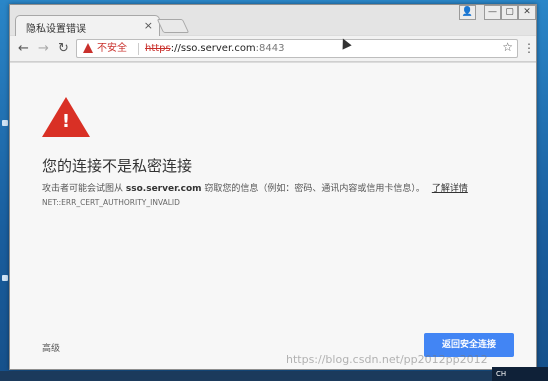 This screenshot has height=381, width=548. What do you see at coordinates (111, 202) in the screenshot?
I see `error-code: NET::ERR_CERT_AUTHORITY_INVALID` at bounding box center [111, 202].